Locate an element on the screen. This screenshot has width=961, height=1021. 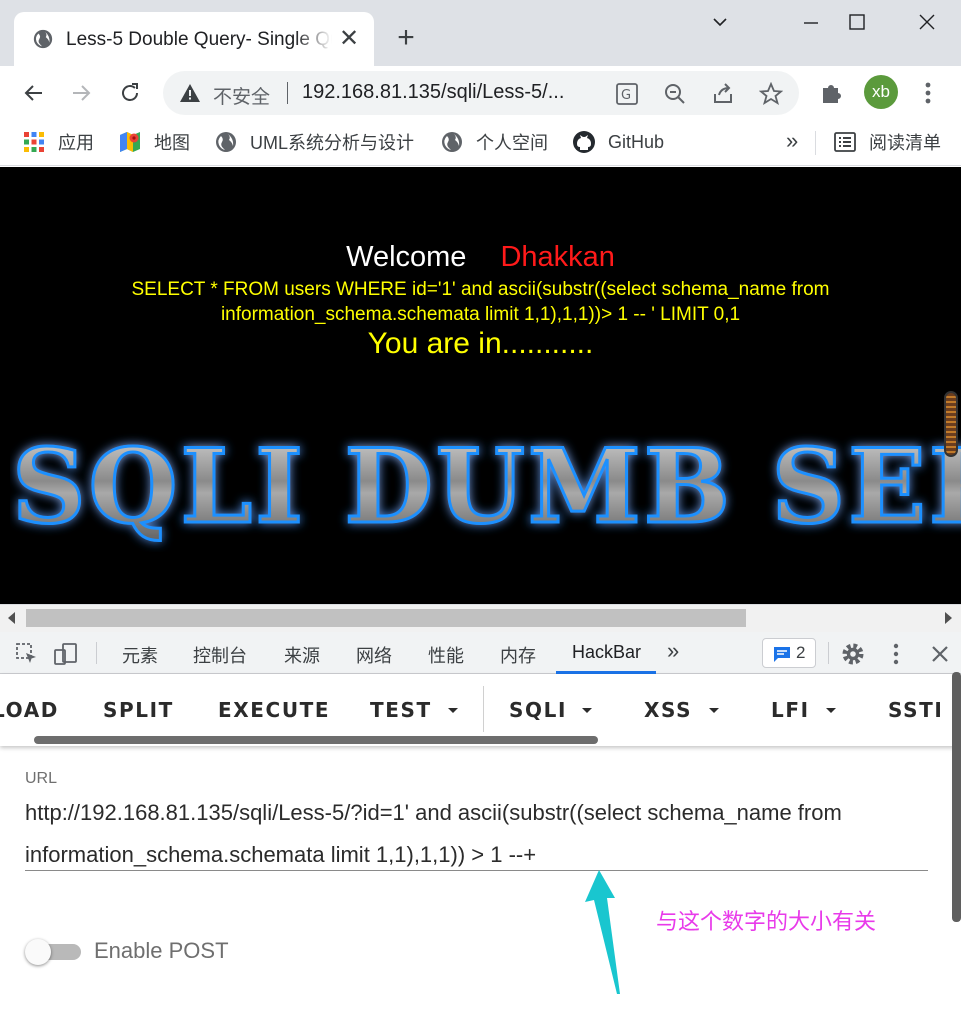
horizontal-scrollbar is located at coordinates (480, 618).